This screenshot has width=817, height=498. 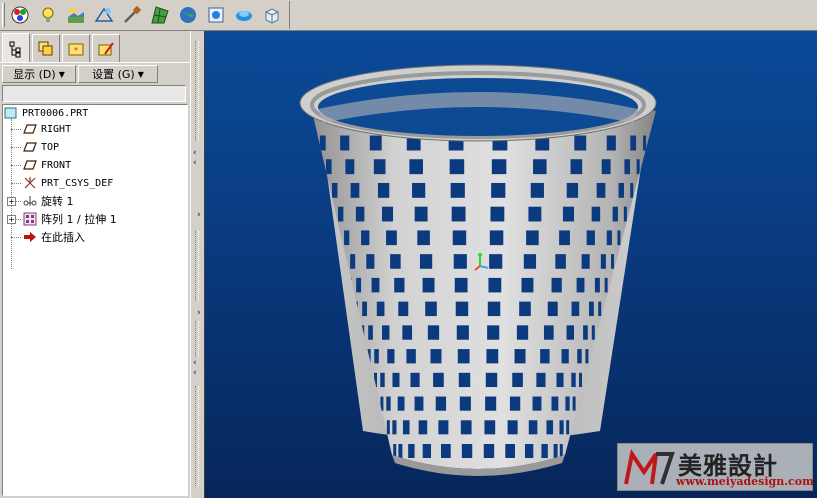 I want to click on panel-splitter: ‹ ‹ › › ‹ ‹, so click(x=197, y=264).